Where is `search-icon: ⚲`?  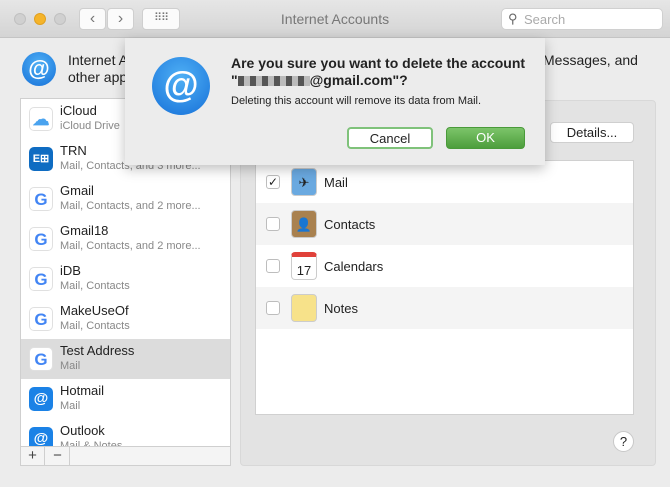 search-icon: ⚲ is located at coordinates (513, 18).